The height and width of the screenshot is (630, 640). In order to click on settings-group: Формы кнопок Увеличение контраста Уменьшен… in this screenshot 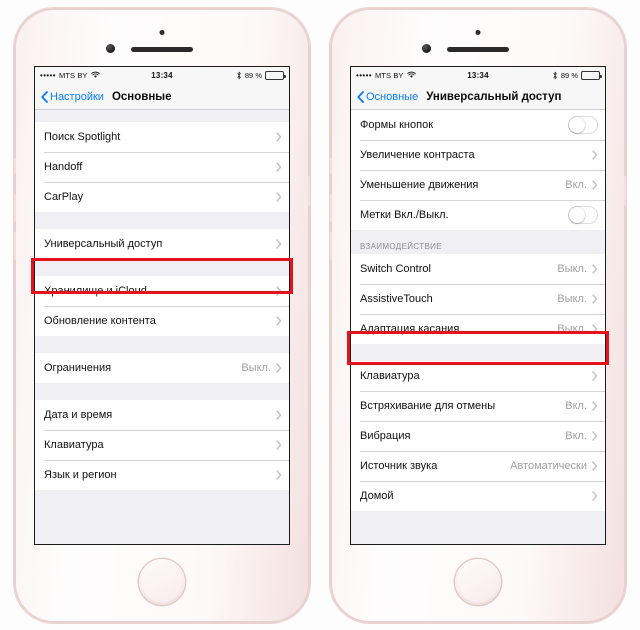, I will do `click(478, 170)`.